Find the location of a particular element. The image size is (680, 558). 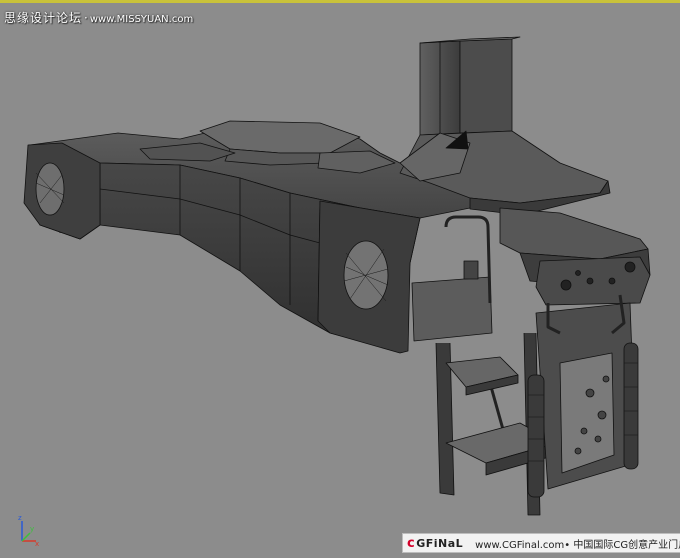

chimney-side is located at coordinates (486, 86).